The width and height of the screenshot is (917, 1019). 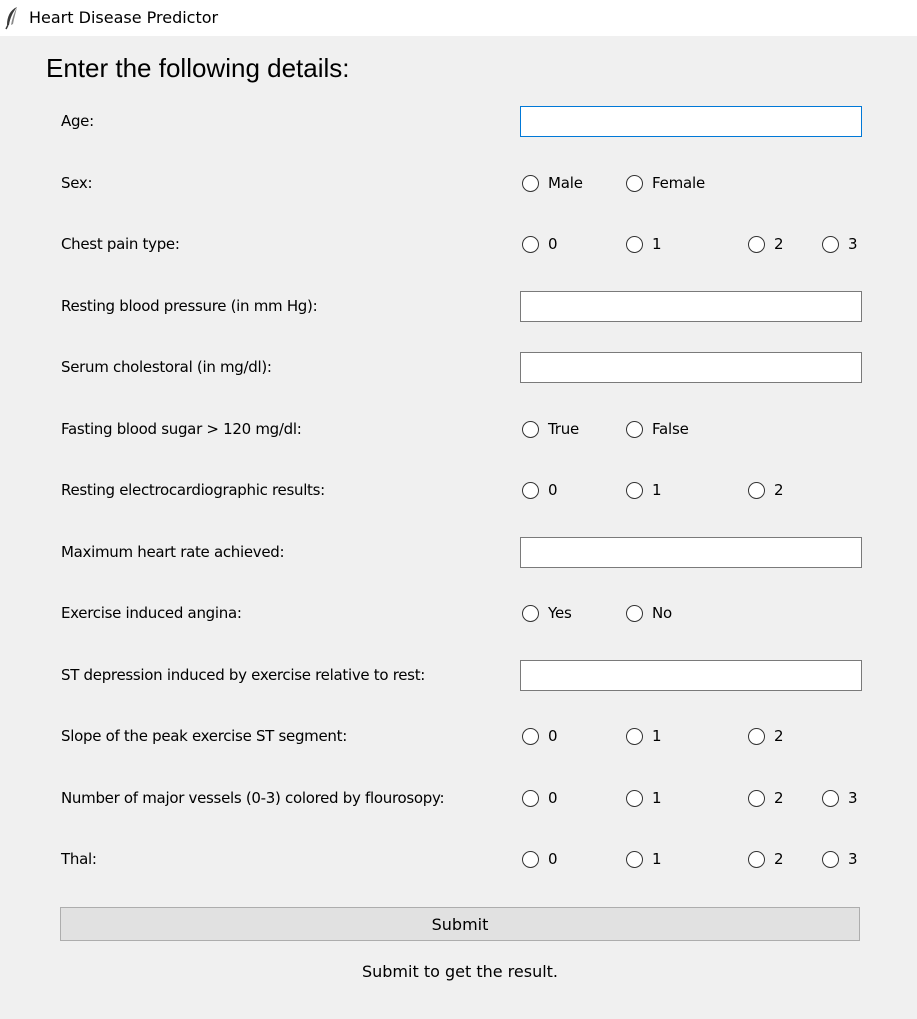 What do you see at coordinates (79, 859) in the screenshot?
I see `field-label-thal: Thal:` at bounding box center [79, 859].